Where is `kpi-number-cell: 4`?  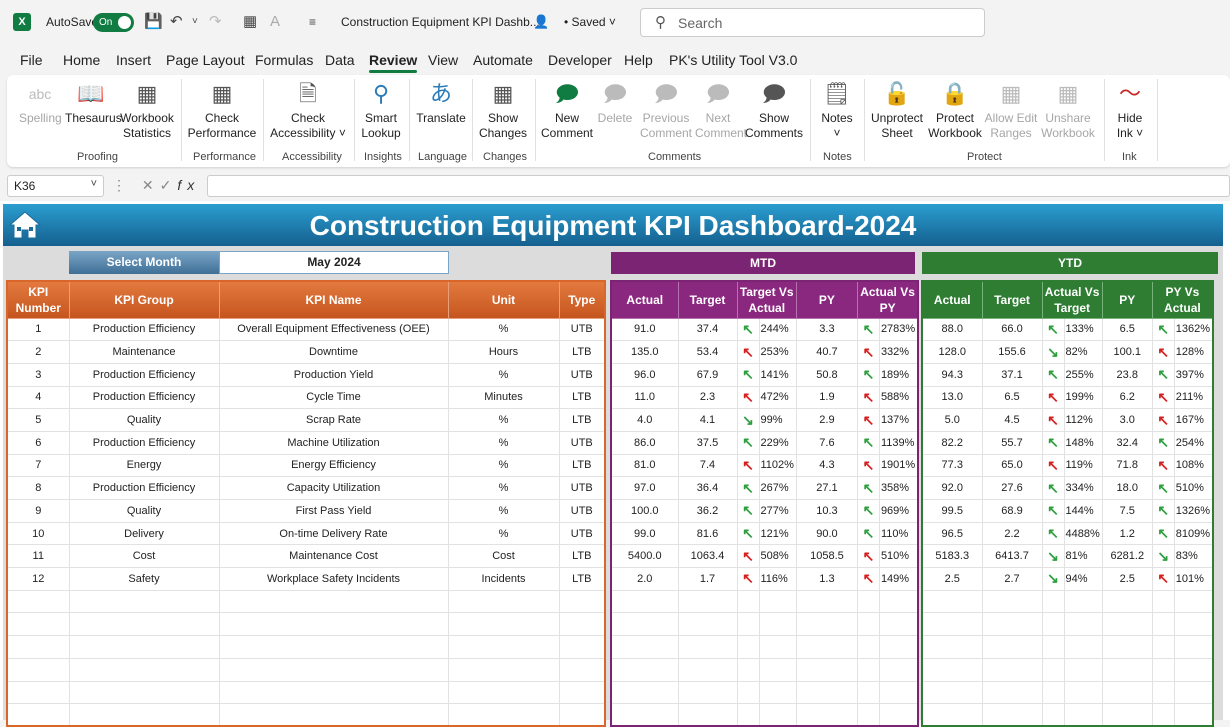 kpi-number-cell: 4 is located at coordinates (38, 397).